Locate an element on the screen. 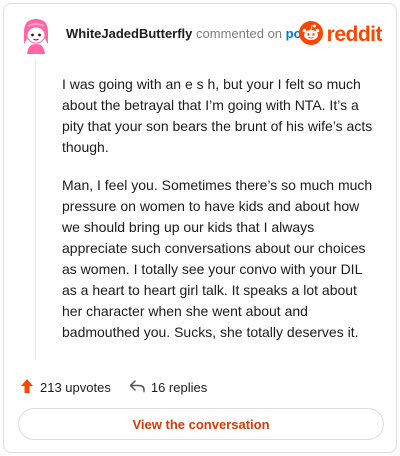 This screenshot has width=400, height=456. reply-count: 16 replies is located at coordinates (179, 387).